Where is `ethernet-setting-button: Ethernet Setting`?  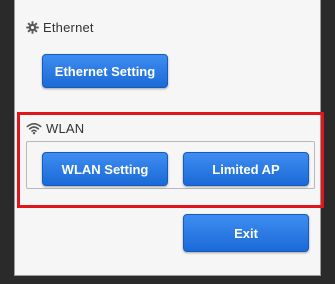 ethernet-setting-button: Ethernet Setting is located at coordinates (105, 71).